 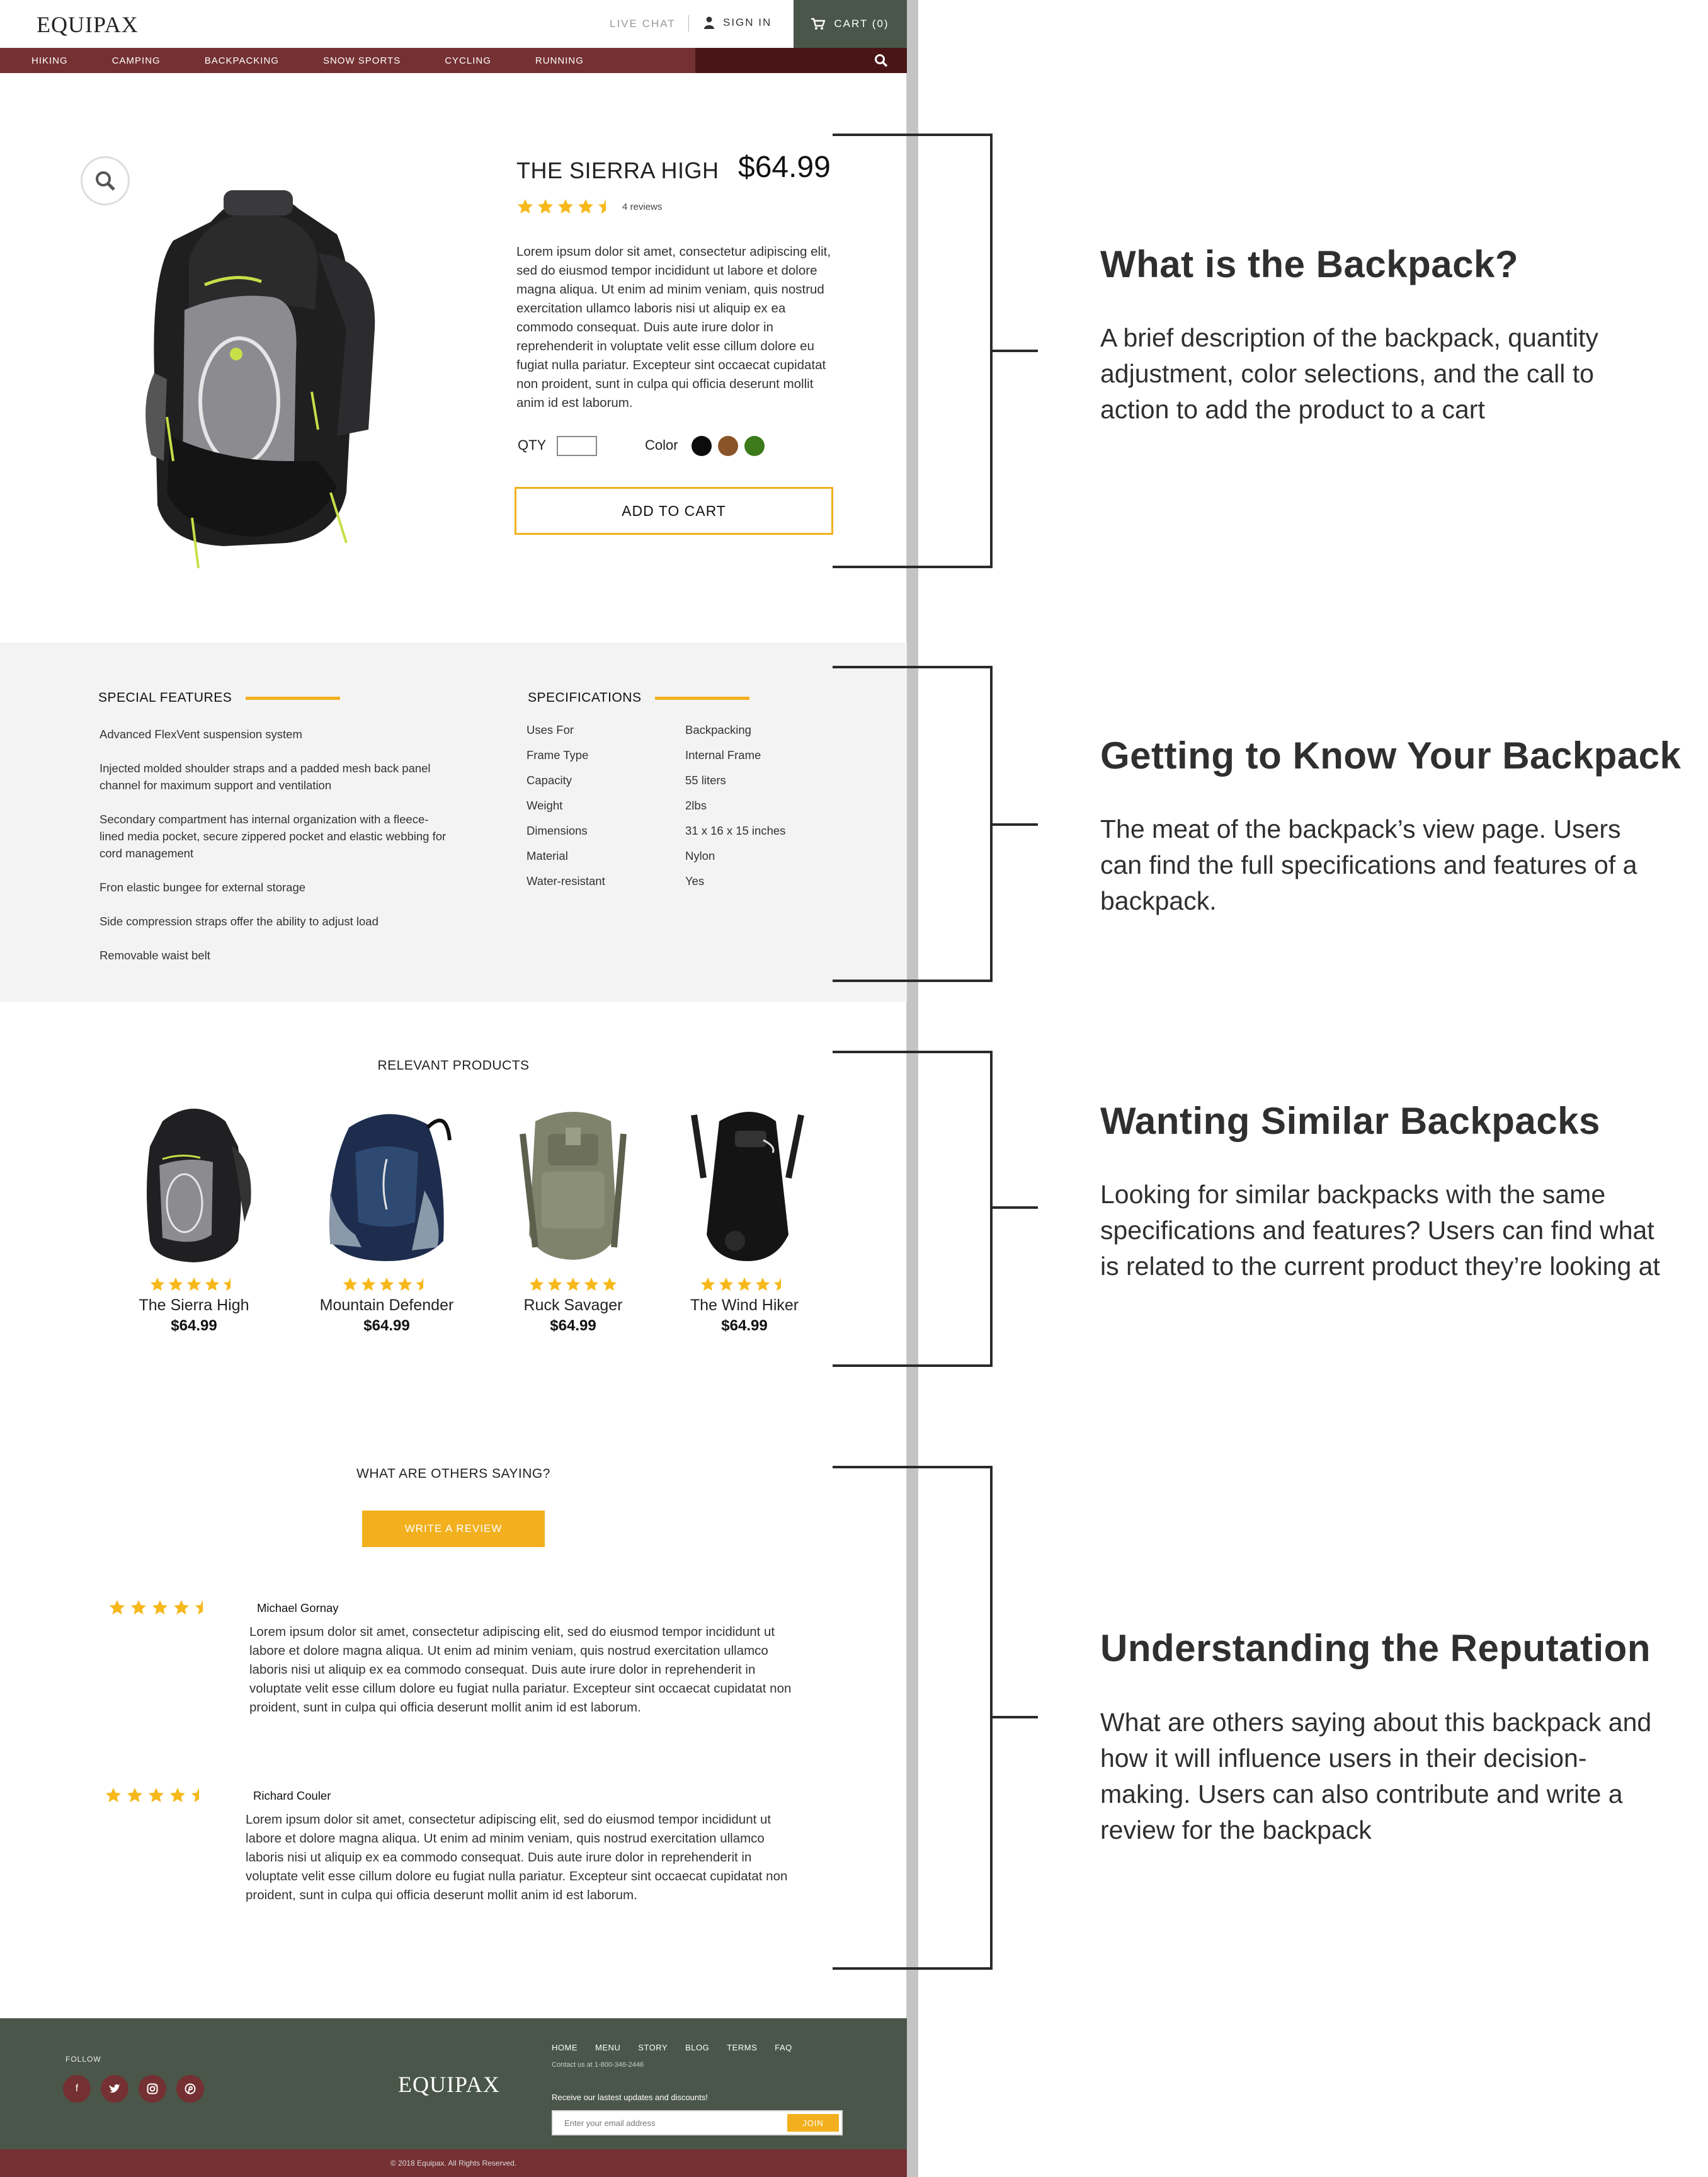 What do you see at coordinates (194, 1305) in the screenshot?
I see `relevant-name: The Sierra High` at bounding box center [194, 1305].